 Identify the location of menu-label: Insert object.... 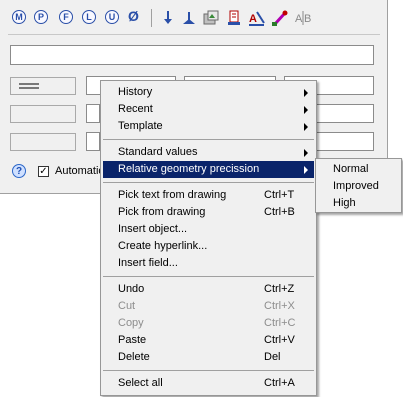
(153, 229).